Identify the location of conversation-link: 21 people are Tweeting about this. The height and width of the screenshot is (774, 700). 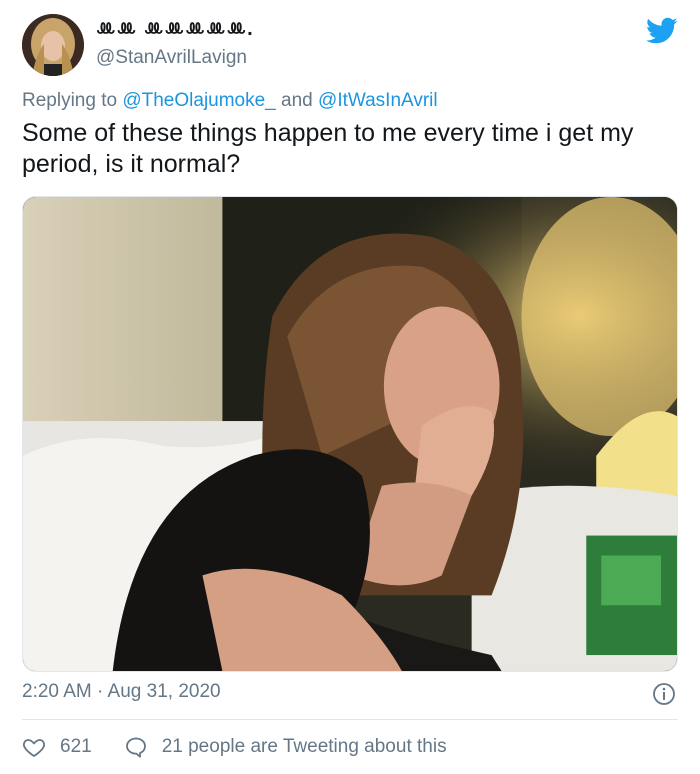
(285, 747).